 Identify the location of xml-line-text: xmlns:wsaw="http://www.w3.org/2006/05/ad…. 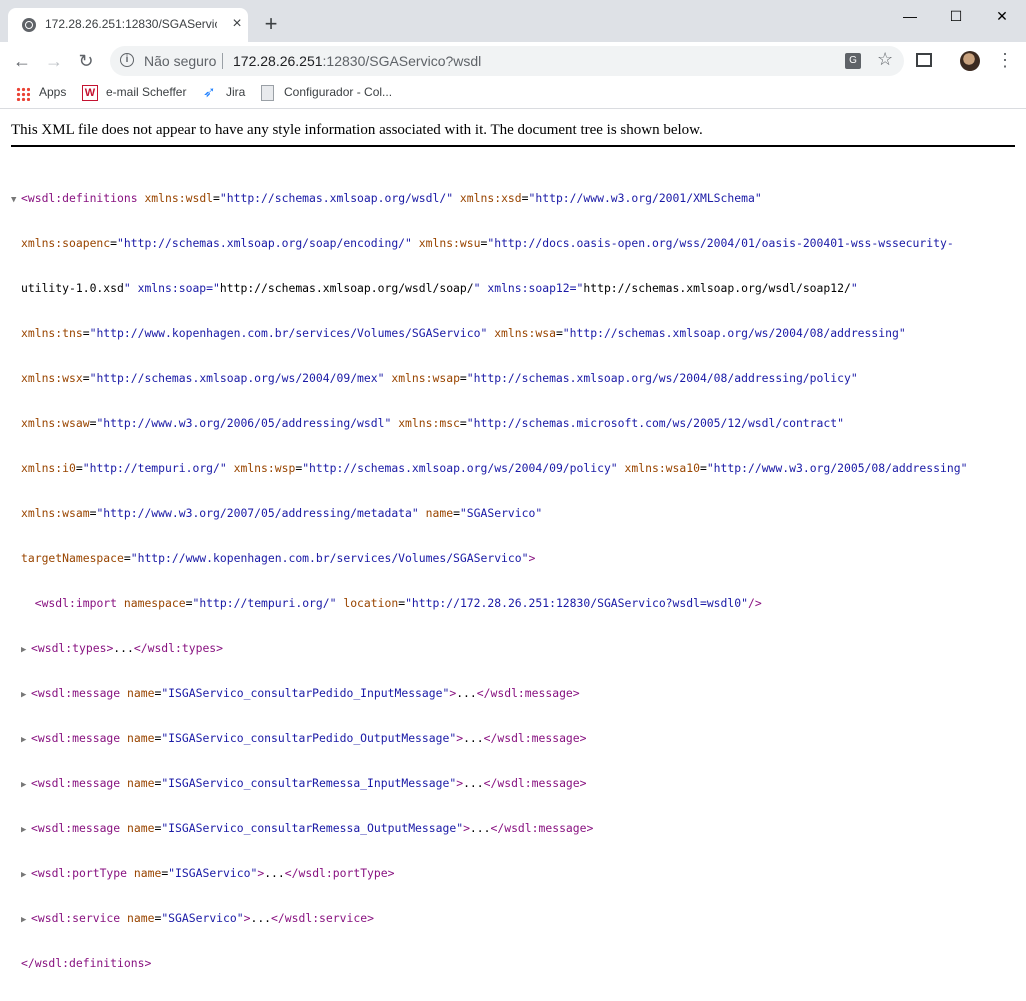
(432, 423).